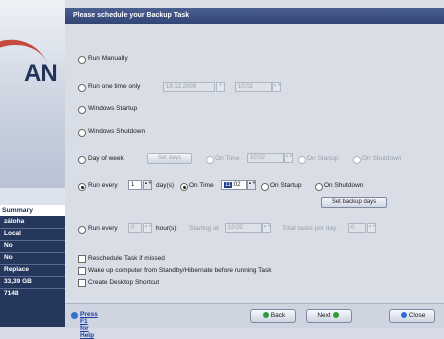 The image size is (444, 339). Describe the element at coordinates (82, 160) in the screenshot. I see `radio-day-of-week` at that location.